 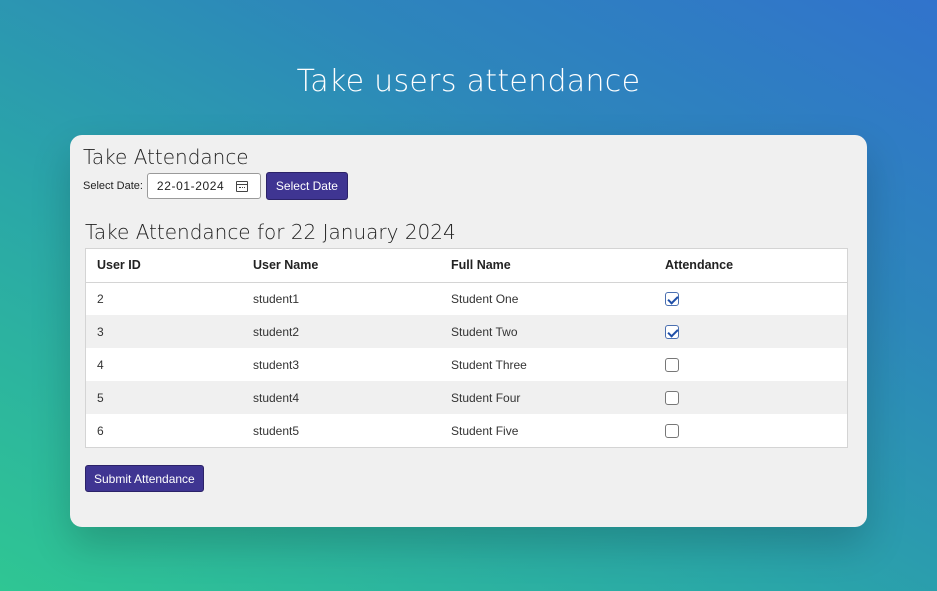 What do you see at coordinates (164, 331) in the screenshot?
I see `user-id-cell: 3` at bounding box center [164, 331].